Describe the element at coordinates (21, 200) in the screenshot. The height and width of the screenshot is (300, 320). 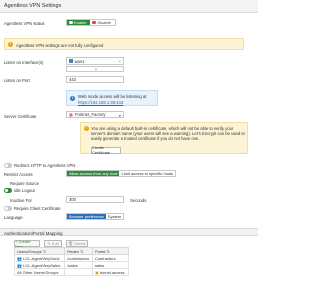
I see `inactive-for-label: Inactive For` at that location.